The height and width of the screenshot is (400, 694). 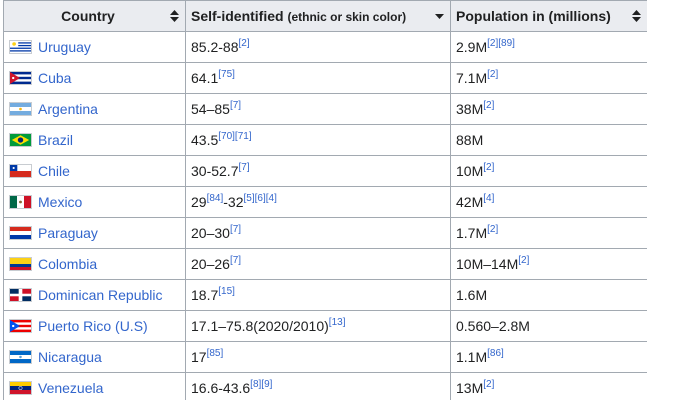 I want to click on country-cell: Argentina, so click(x=94, y=109).